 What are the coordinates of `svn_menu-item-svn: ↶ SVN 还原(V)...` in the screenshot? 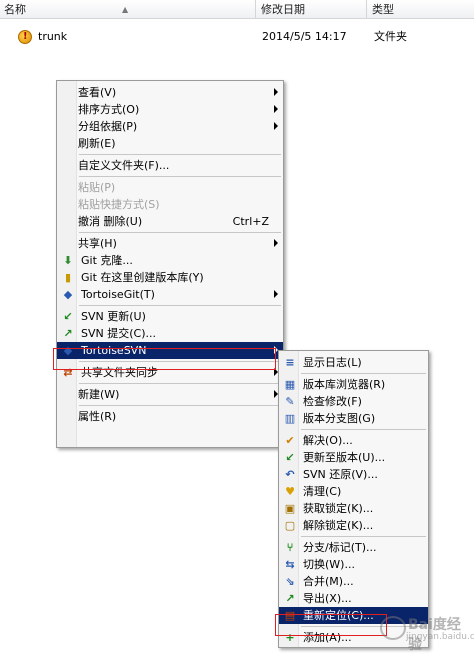 It's located at (353, 474).